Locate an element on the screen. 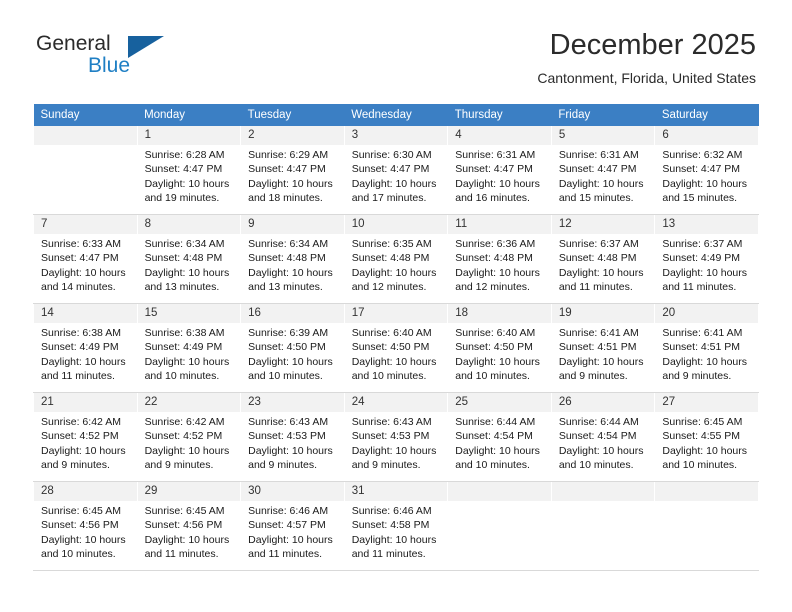  sunset-text: Sunset: 4:54 PM is located at coordinates (494, 436).